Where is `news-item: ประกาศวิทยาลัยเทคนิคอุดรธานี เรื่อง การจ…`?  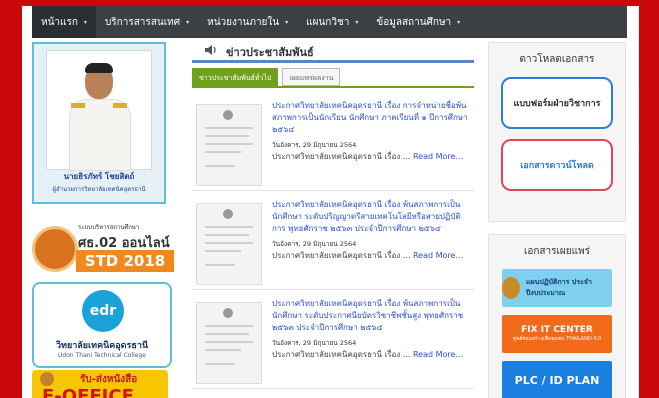
news-item: ประกาศวิทยาลัยเทคนิคอุดรธานี เรื่อง การจ… is located at coordinates (333, 142).